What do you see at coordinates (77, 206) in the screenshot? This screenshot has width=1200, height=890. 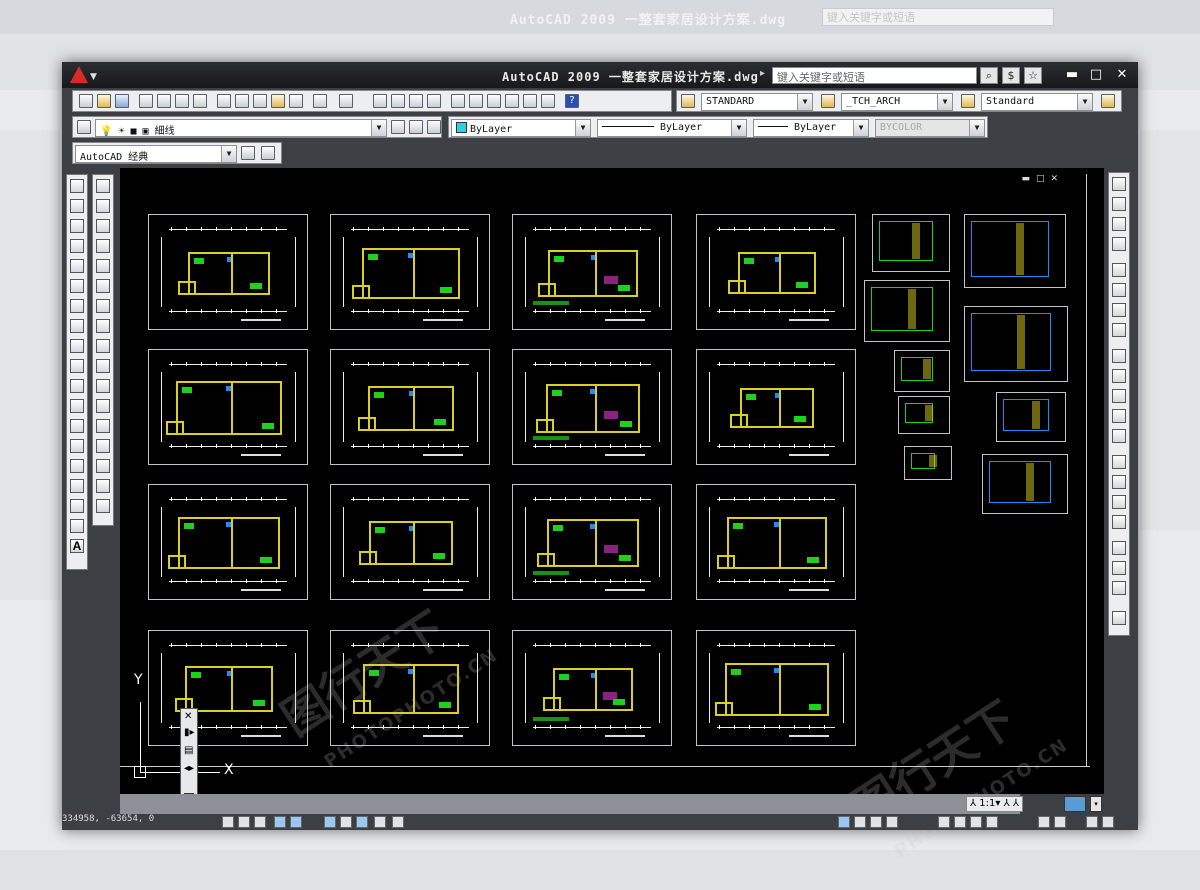 I see `construction-line-icon` at bounding box center [77, 206].